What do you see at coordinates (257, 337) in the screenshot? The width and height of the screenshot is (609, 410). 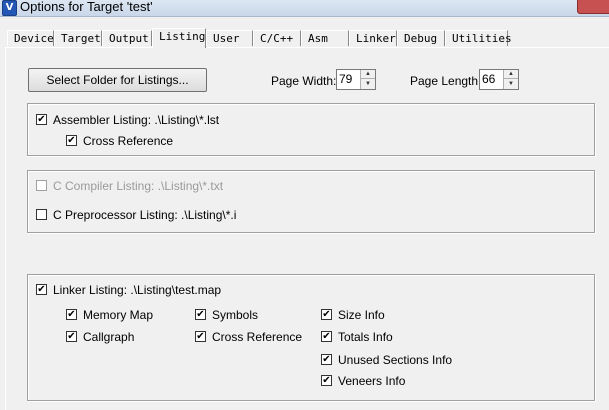 I see `linker-cross-reference-label: Cross Reference` at bounding box center [257, 337].